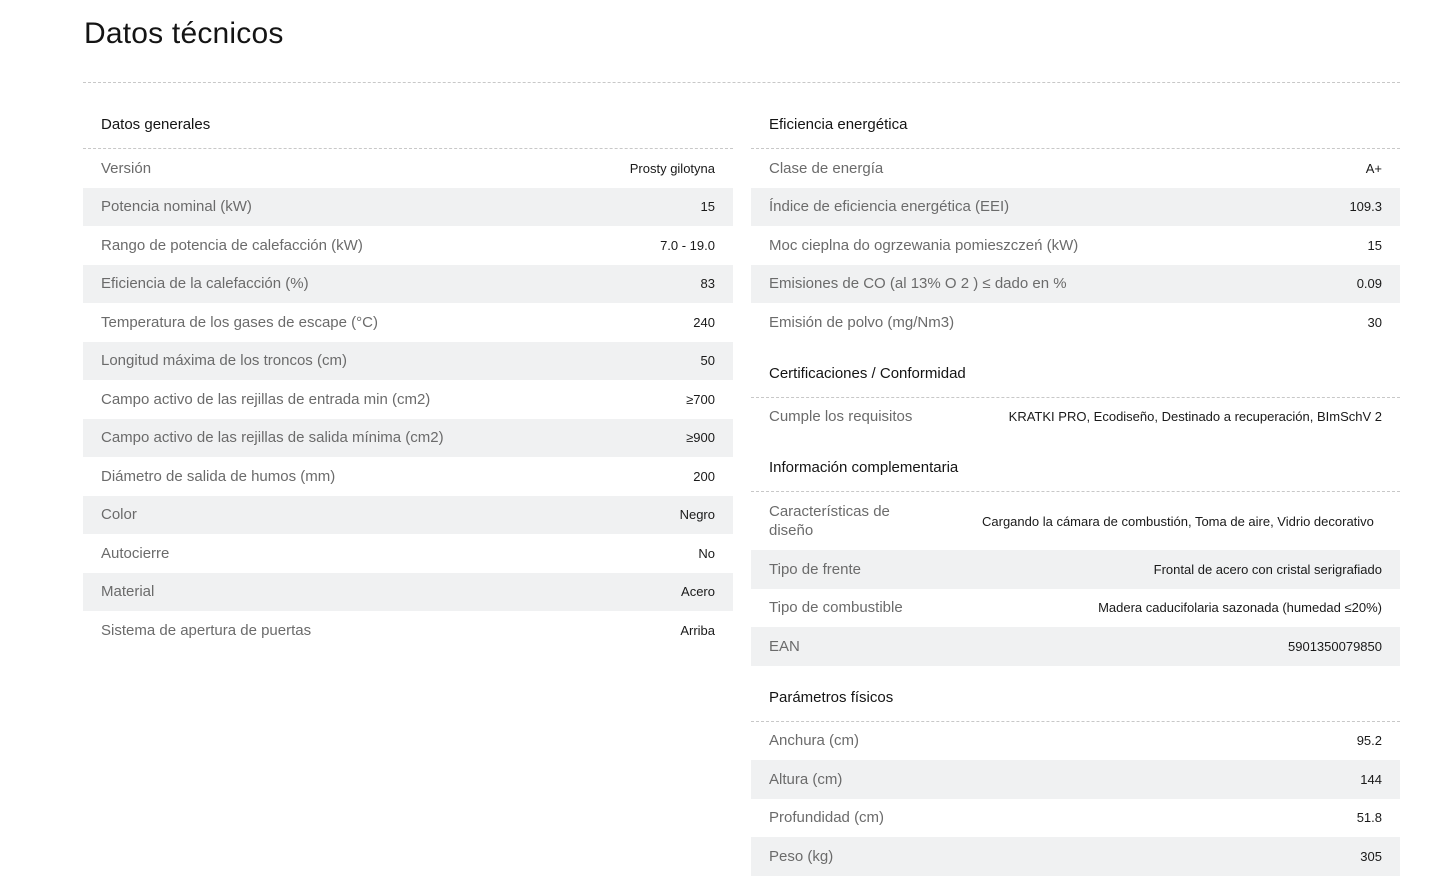  Describe the element at coordinates (814, 741) in the screenshot. I see `spec-label: Anchura (cm)` at that location.